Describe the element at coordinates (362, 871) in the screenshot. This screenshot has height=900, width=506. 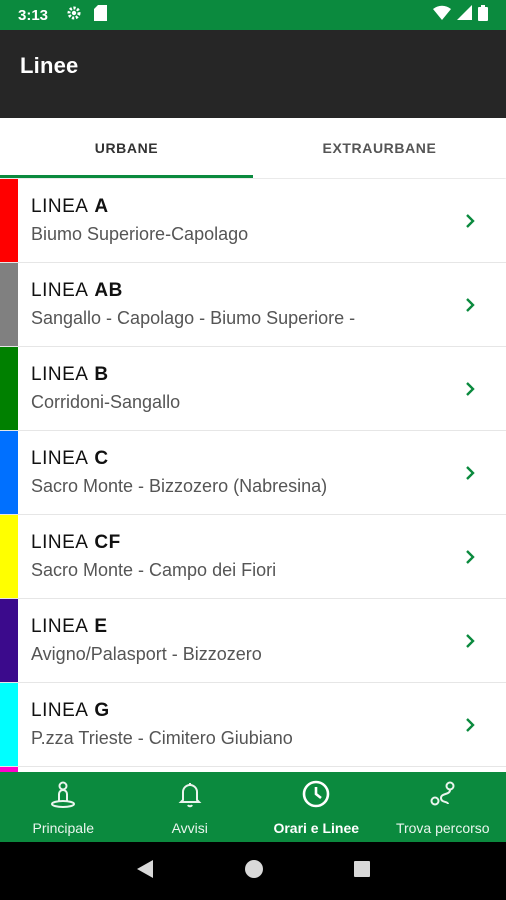
I see `recents-icon` at that location.